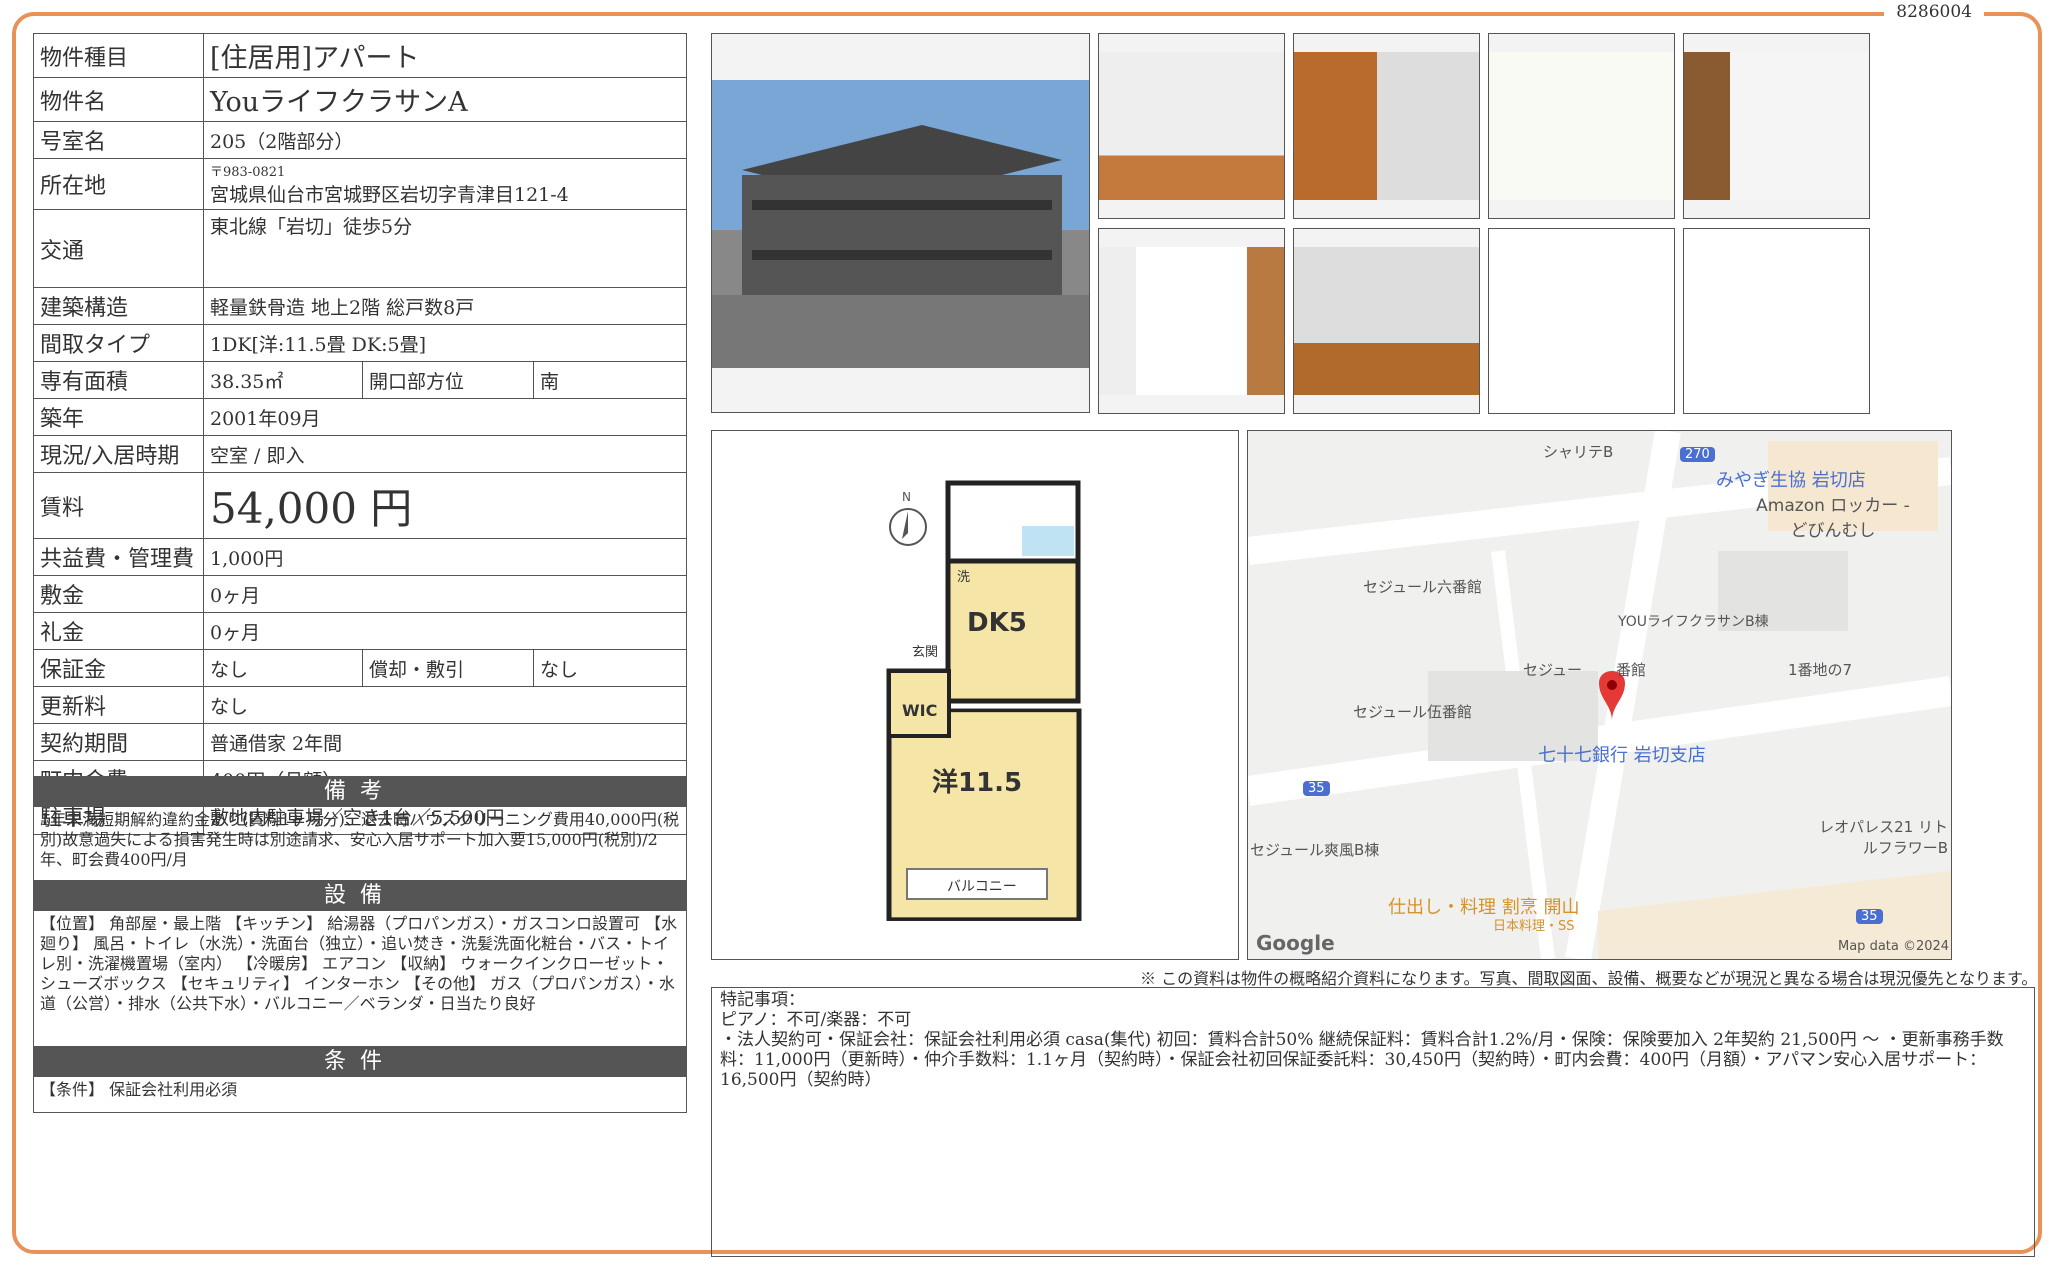  What do you see at coordinates (283, 668) in the screenshot?
I see `guarantee-value: なし` at bounding box center [283, 668].